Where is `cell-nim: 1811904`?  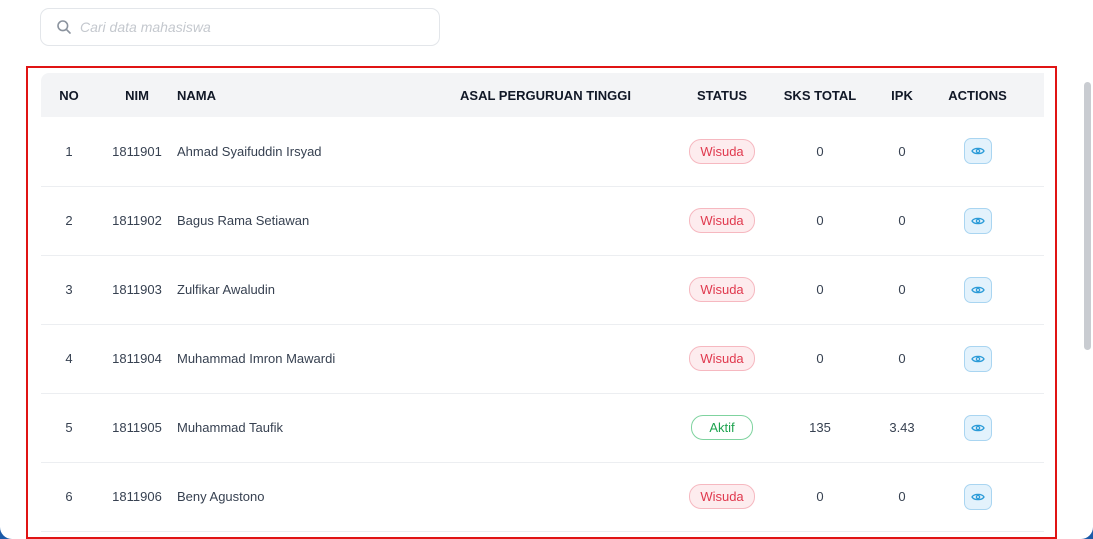 cell-nim: 1811904 is located at coordinates (137, 358).